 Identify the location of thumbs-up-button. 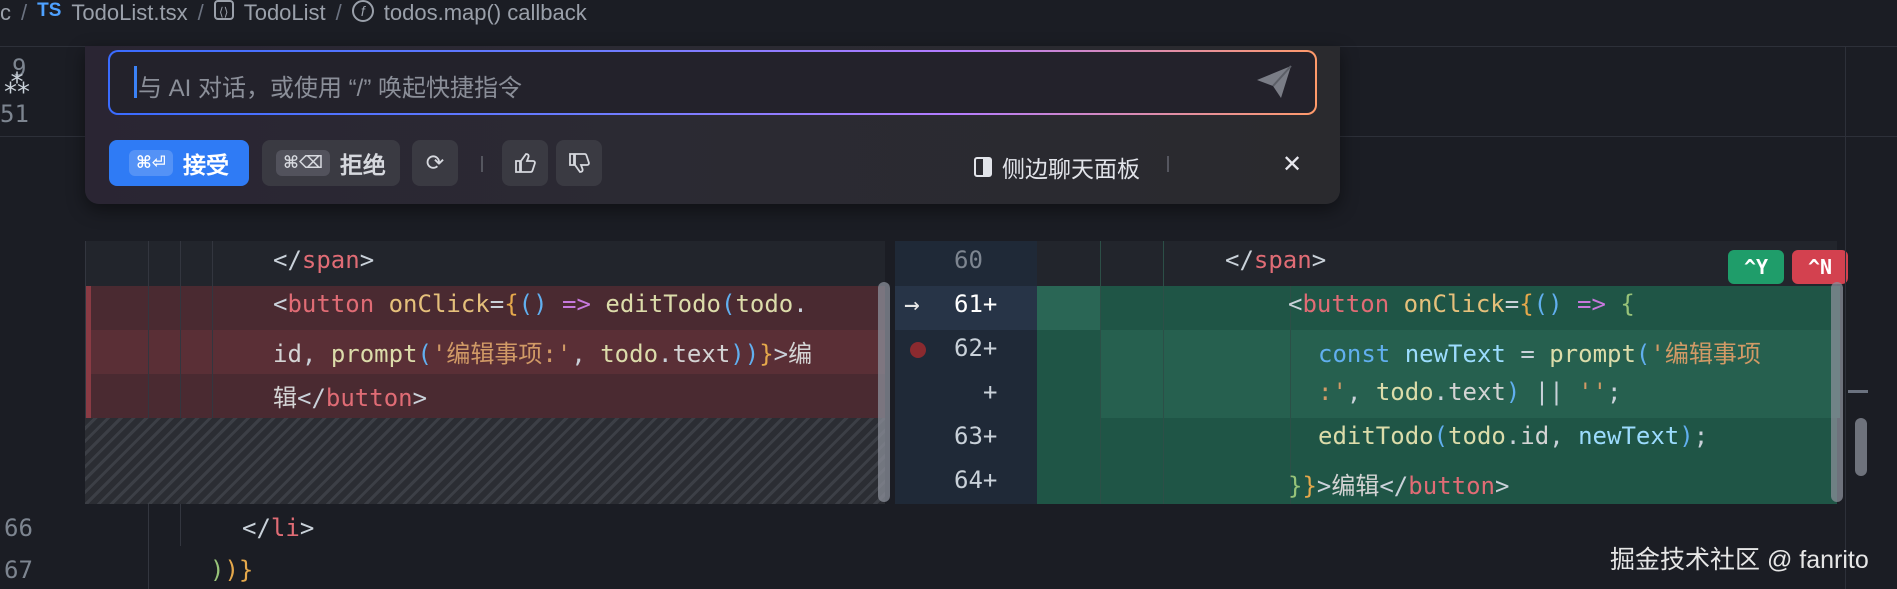
(525, 163).